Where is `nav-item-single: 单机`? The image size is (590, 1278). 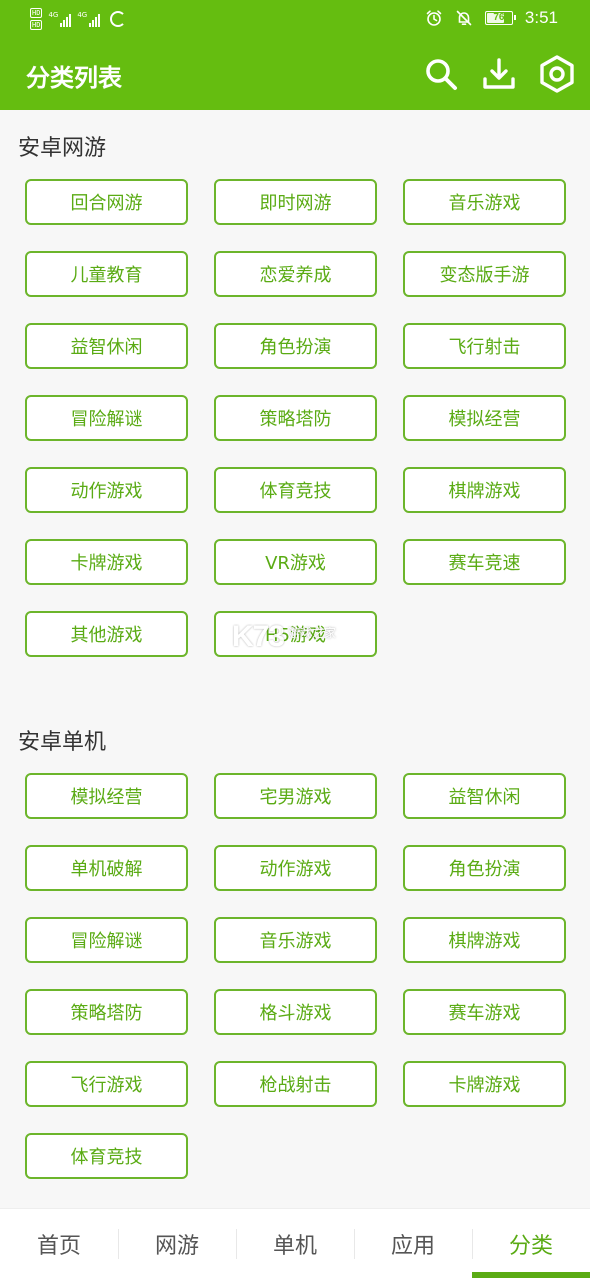 nav-item-single: 单机 is located at coordinates (295, 1243).